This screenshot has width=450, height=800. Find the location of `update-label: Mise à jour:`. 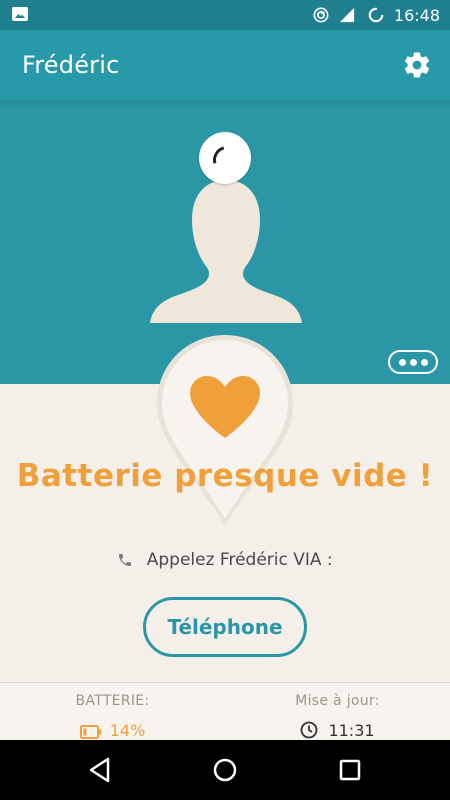

update-label: Mise à jour: is located at coordinates (337, 701).